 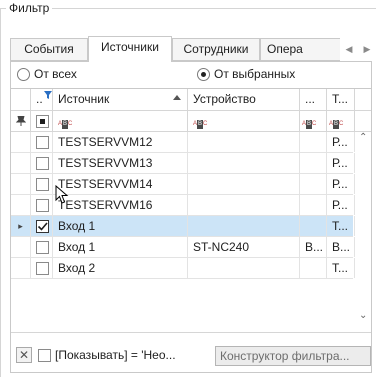 What do you see at coordinates (349, 49) in the screenshot?
I see `tab-scroll-left-icon: ◀` at bounding box center [349, 49].